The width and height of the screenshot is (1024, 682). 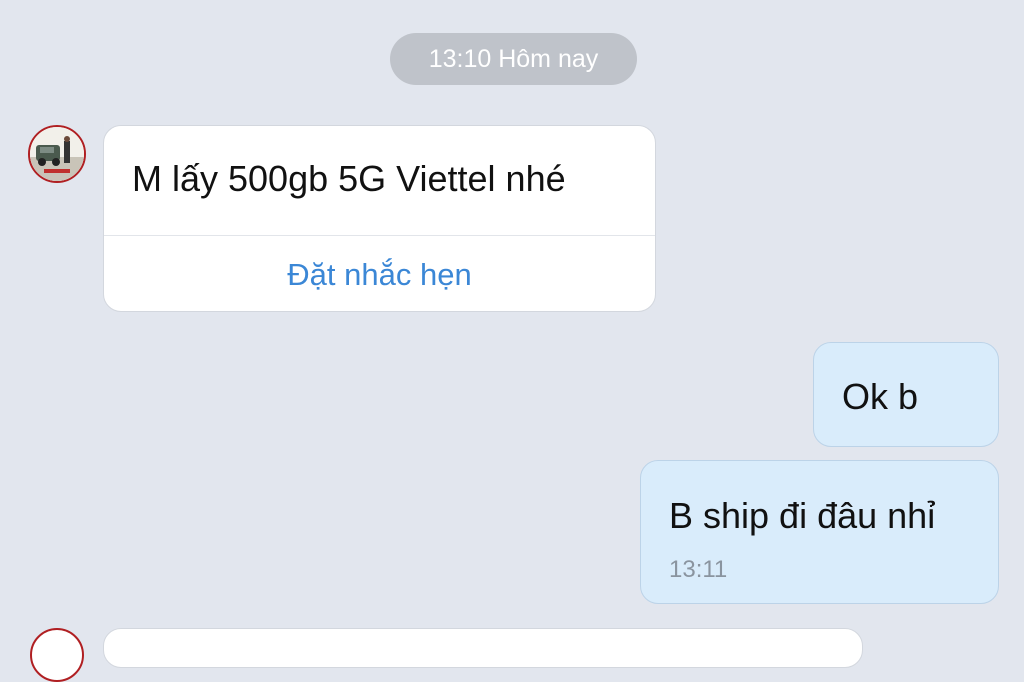 I want to click on incoming-message-card-next, so click(x=483, y=648).